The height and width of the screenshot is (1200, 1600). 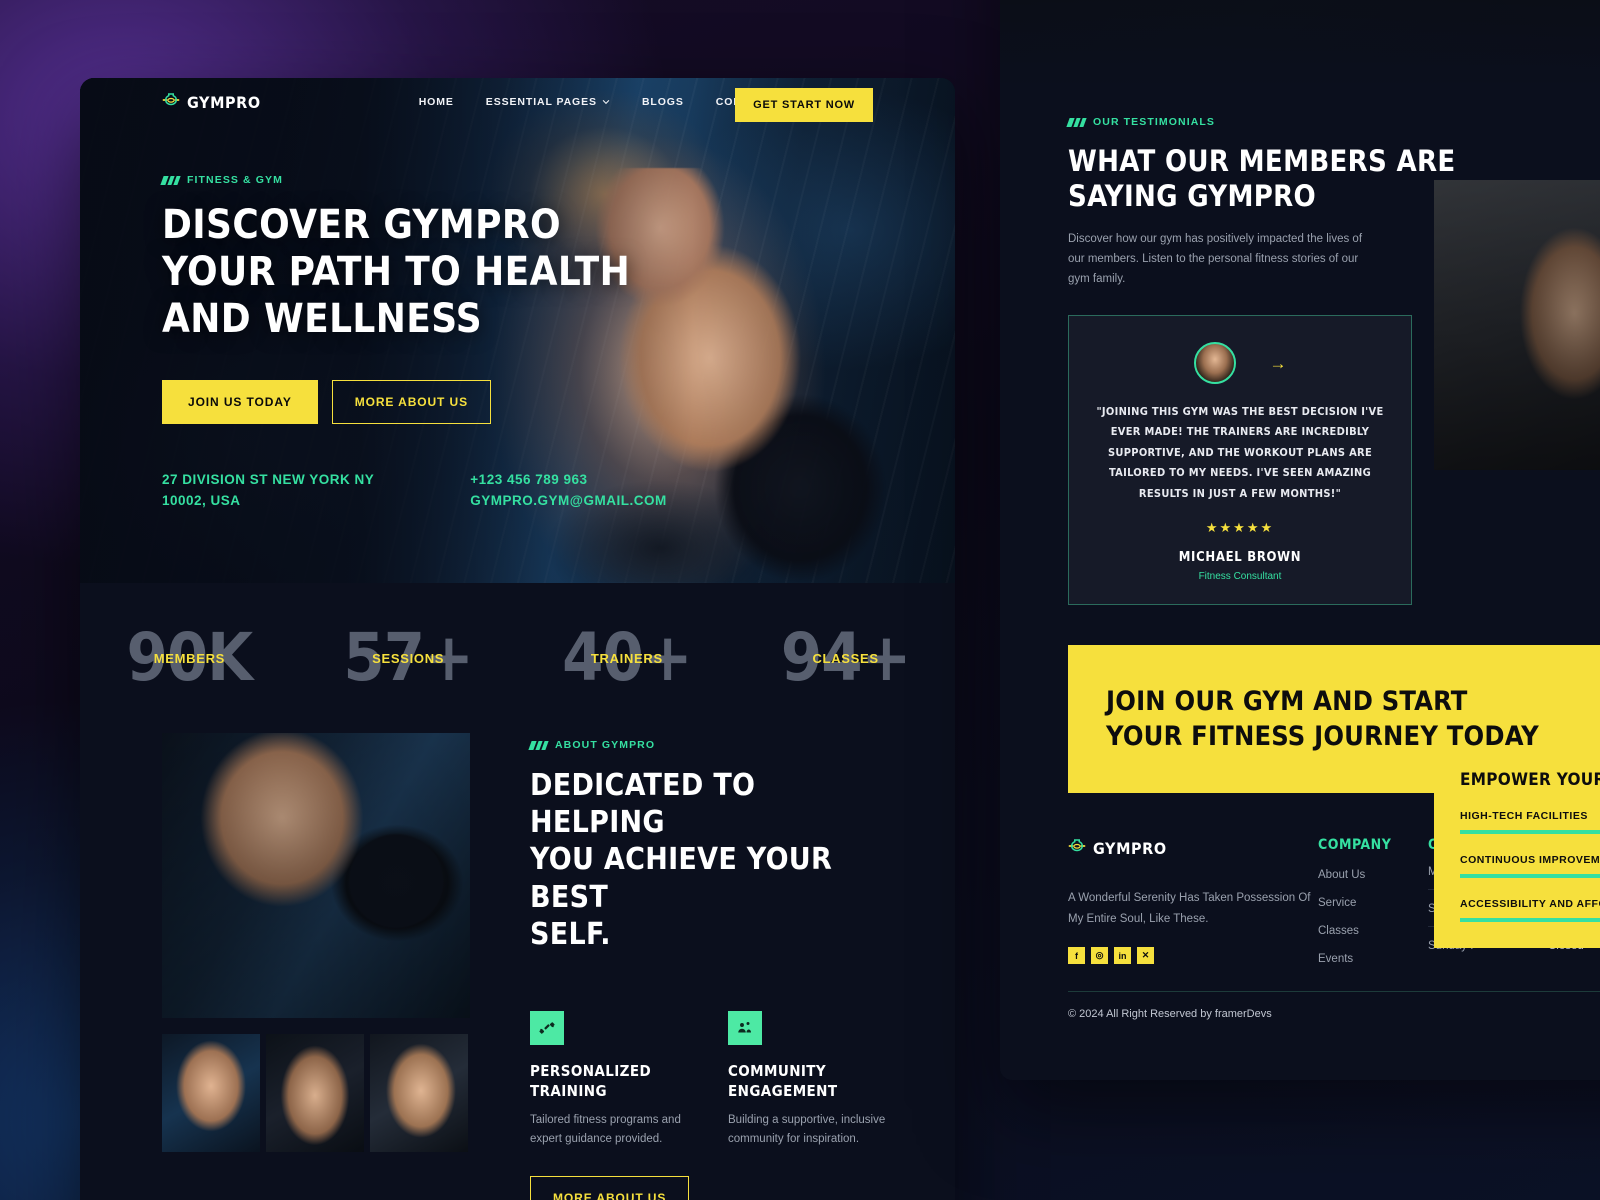 What do you see at coordinates (395, 180) in the screenshot?
I see `hero-eyebrow: FITNESS & GYM` at bounding box center [395, 180].